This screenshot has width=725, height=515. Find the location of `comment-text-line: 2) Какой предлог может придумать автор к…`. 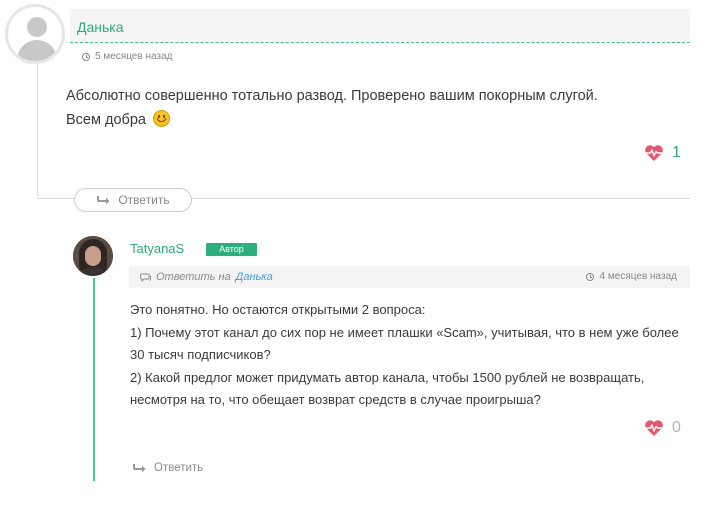

comment-text-line: 2) Какой предлог может придумать автор к… is located at coordinates (387, 377).